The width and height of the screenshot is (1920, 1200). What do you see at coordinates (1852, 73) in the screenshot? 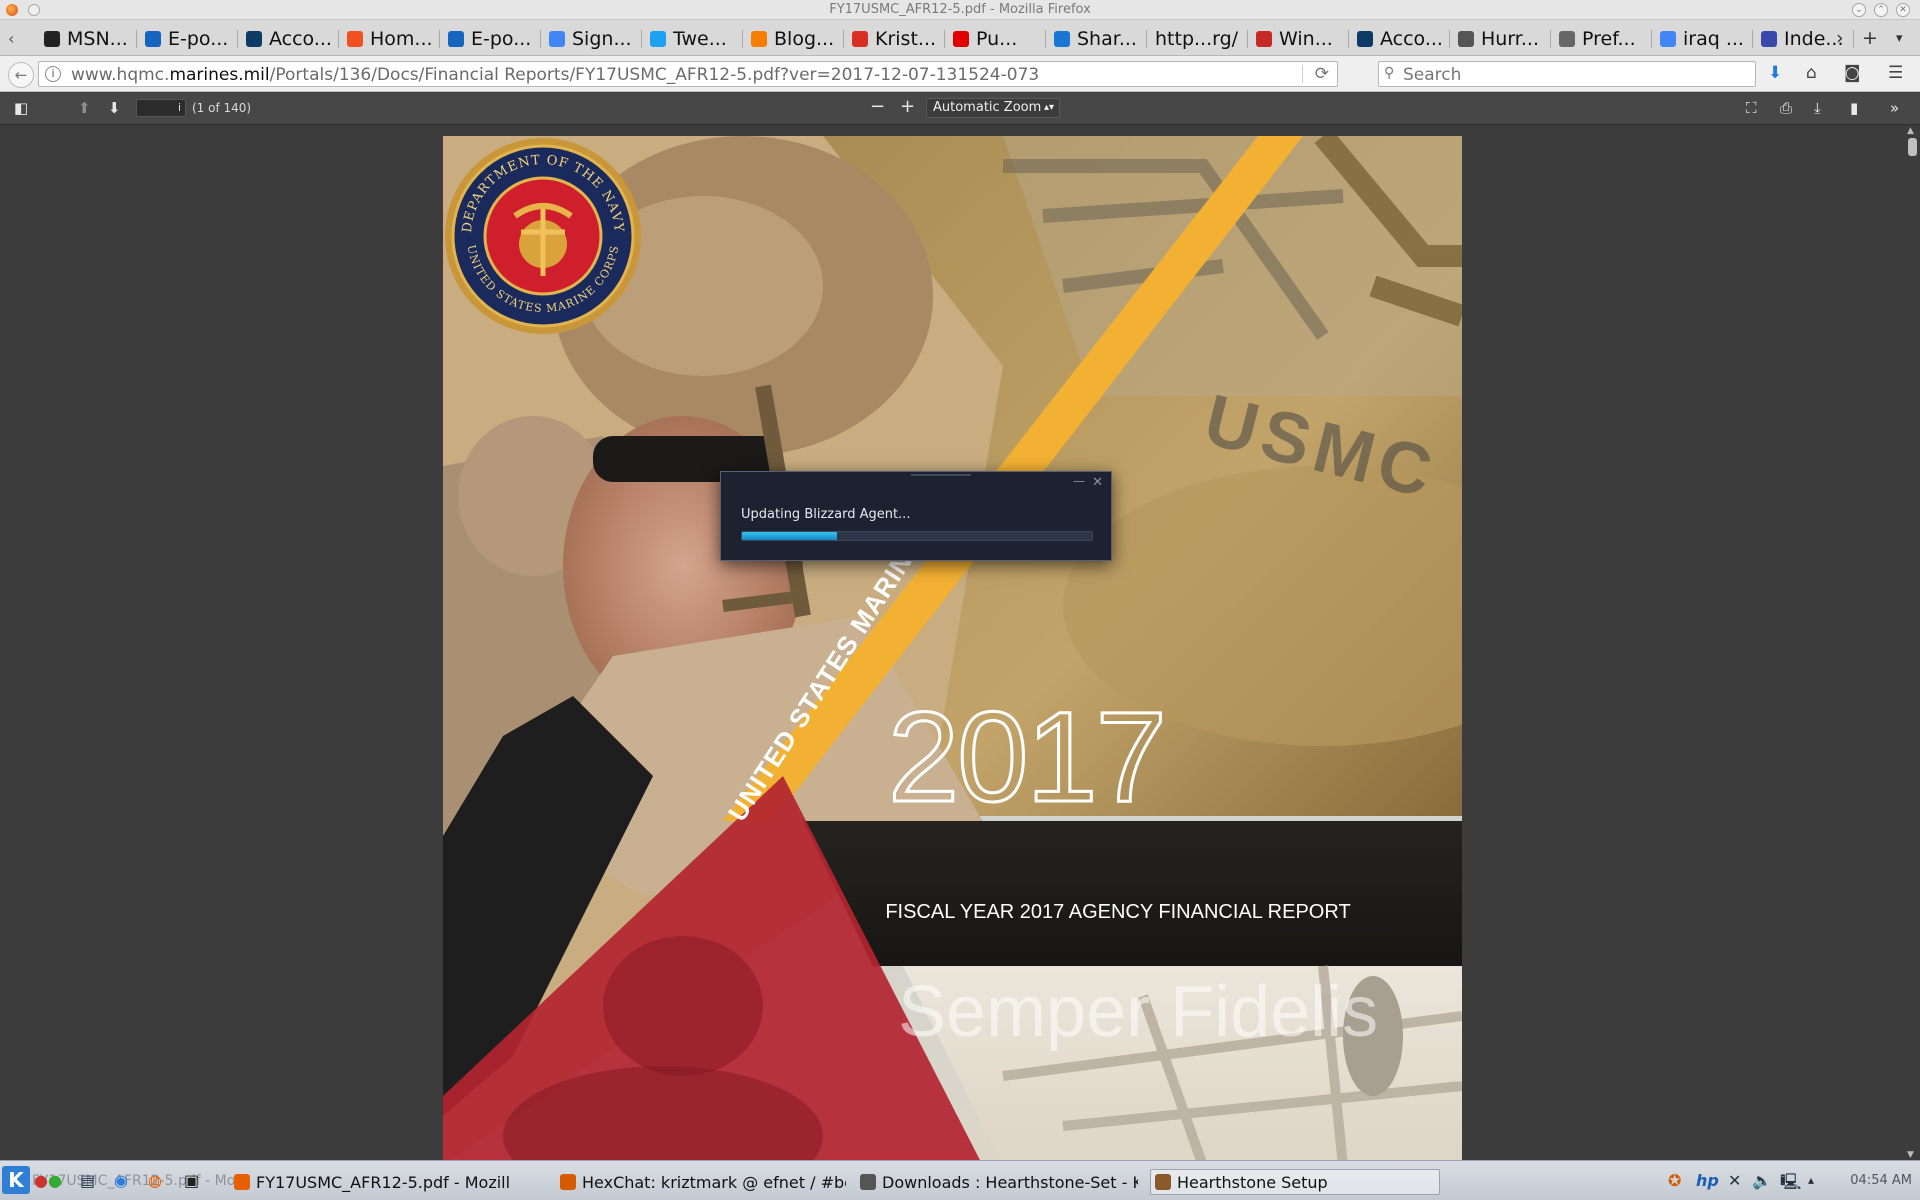
I see `pocket-icon: ◙` at bounding box center [1852, 73].